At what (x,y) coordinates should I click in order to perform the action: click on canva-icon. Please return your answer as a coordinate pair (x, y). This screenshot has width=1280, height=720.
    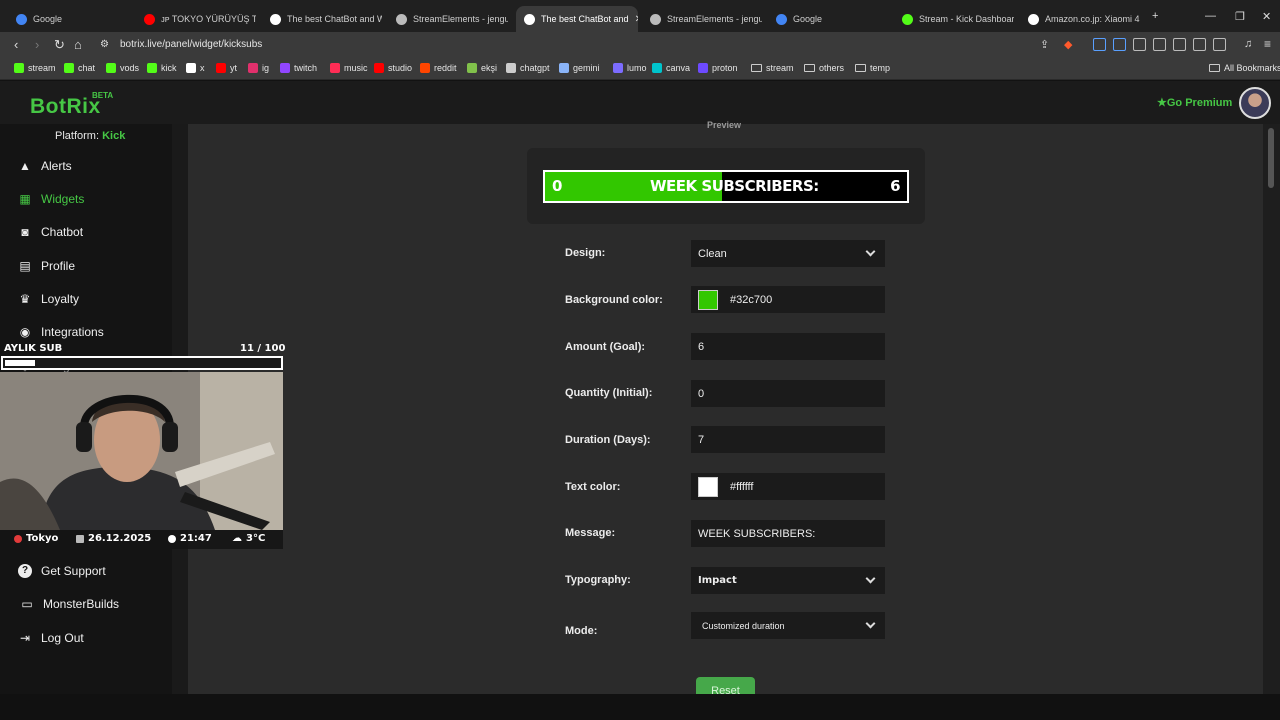
    Looking at the image, I should click on (657, 68).